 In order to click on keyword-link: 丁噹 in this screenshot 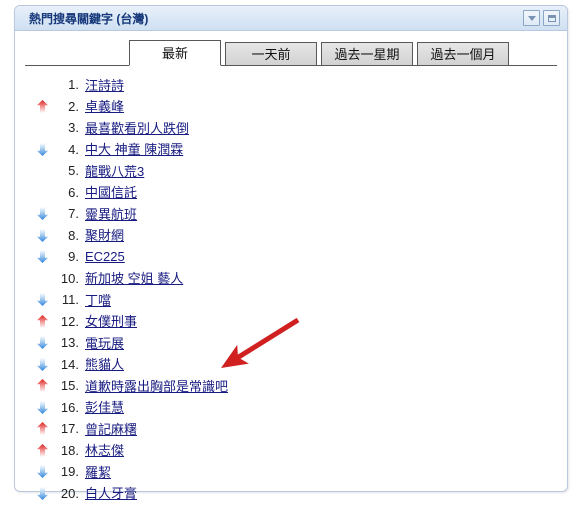, I will do `click(98, 300)`.